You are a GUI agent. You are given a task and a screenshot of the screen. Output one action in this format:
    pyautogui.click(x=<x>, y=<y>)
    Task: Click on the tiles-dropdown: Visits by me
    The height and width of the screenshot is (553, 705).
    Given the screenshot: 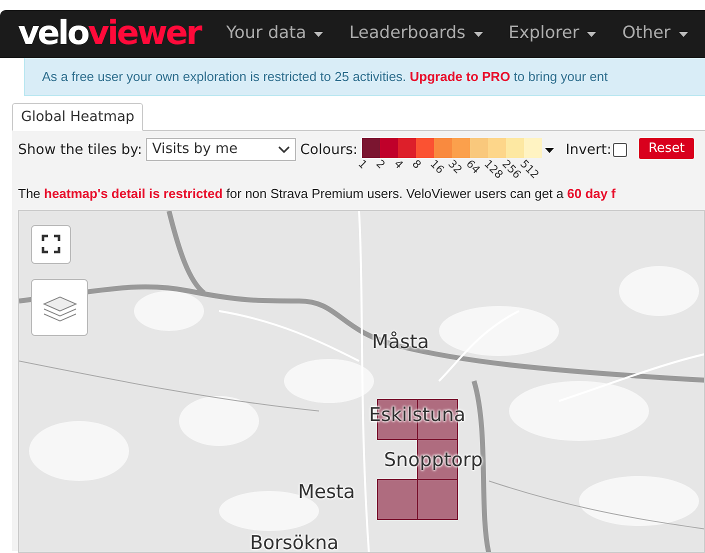 What is the action you would take?
    pyautogui.click(x=221, y=149)
    